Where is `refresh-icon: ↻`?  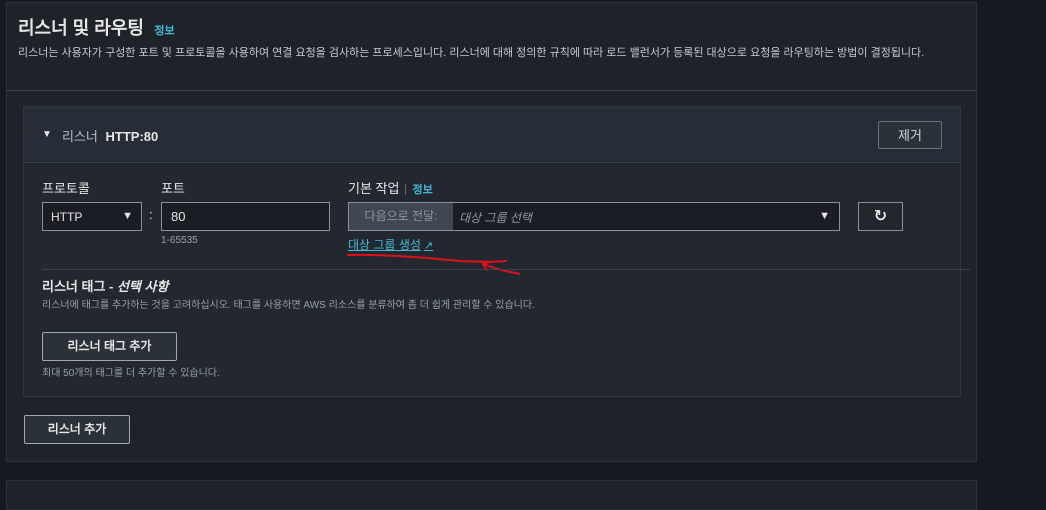 refresh-icon: ↻ is located at coordinates (880, 216).